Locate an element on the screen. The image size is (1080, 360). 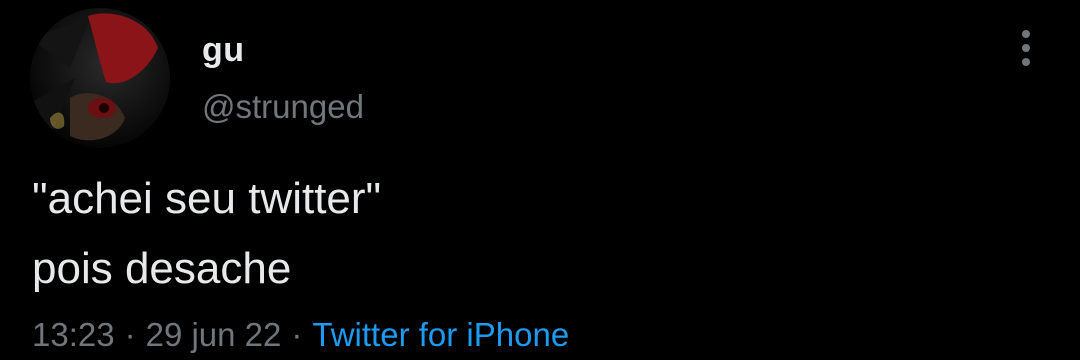
tweet-meta: 13:23 · 29 jun 22 · Twitter for iPhone is located at coordinates (300, 335).